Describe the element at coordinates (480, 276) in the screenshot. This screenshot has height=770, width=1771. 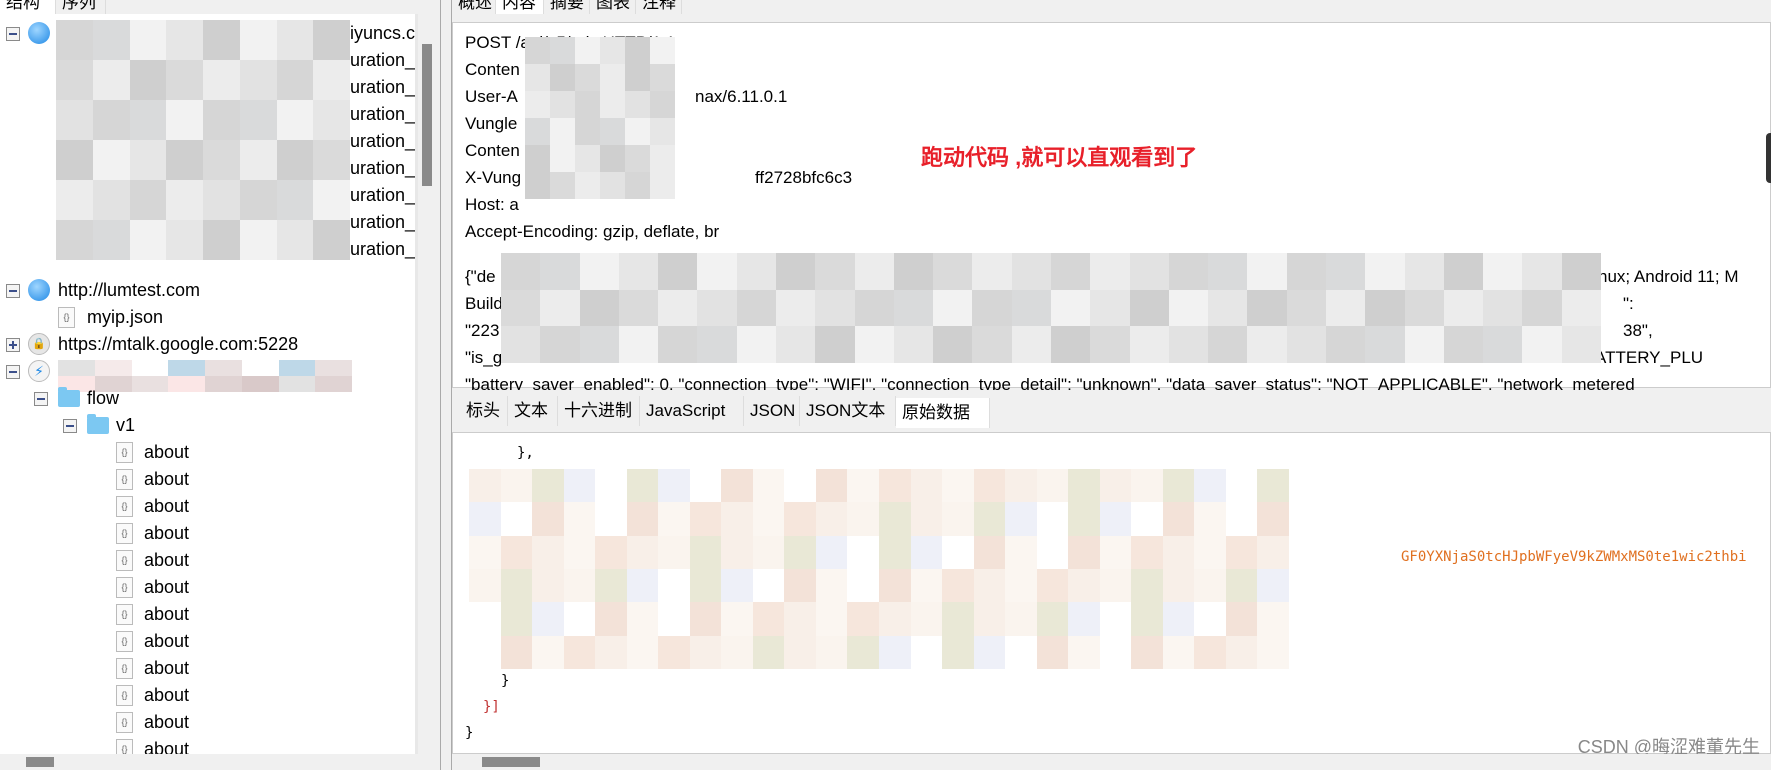
I see `body-line: {"de` at that location.